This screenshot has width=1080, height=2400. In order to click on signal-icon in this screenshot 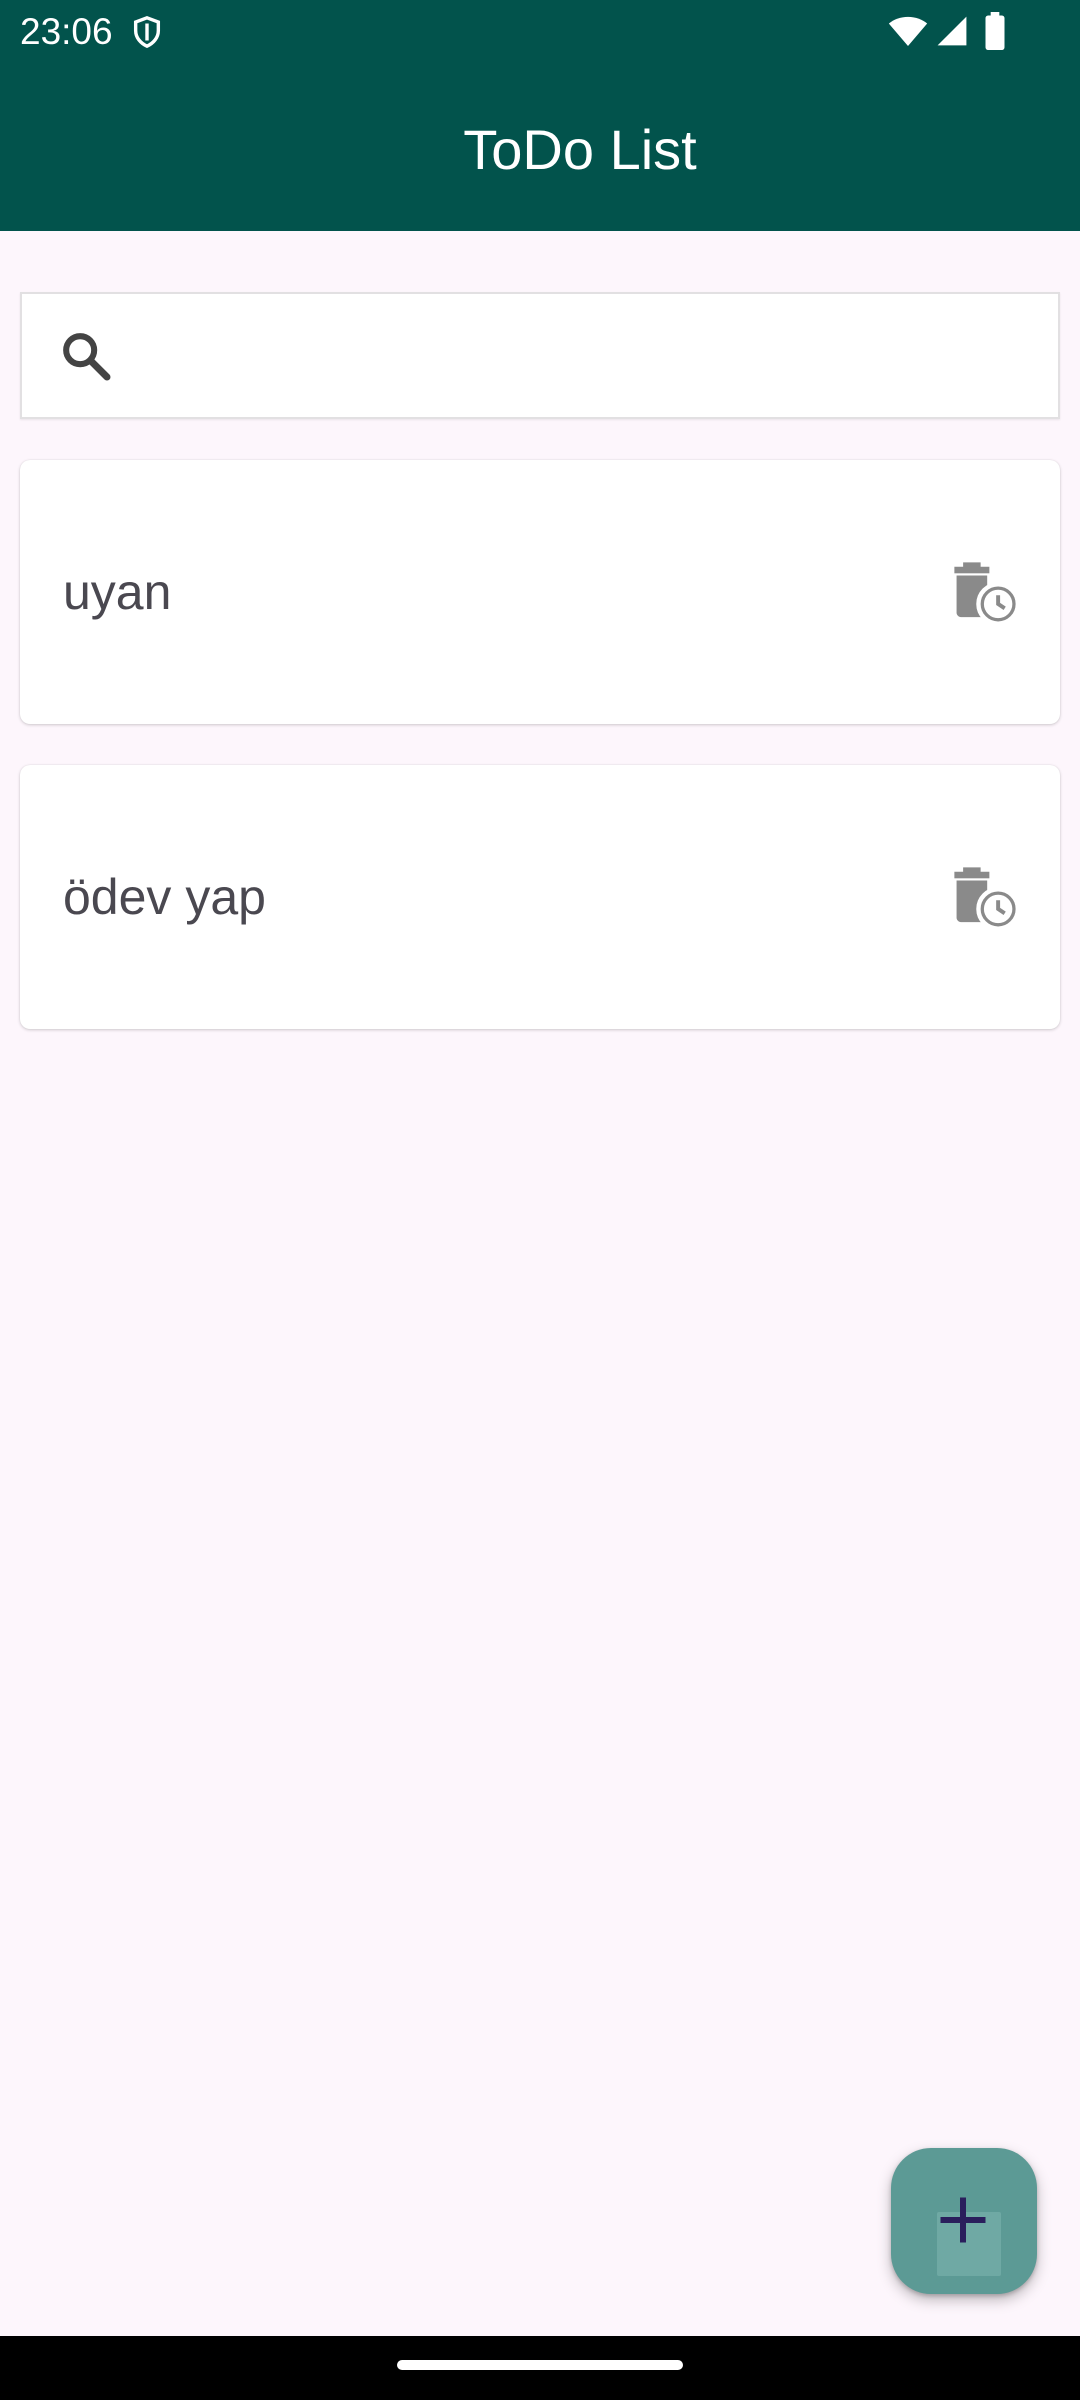, I will do `click(952, 31)`.